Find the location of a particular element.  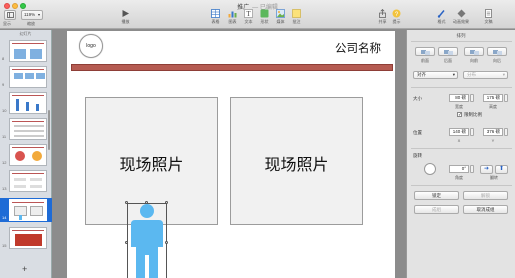

table-icon is located at coordinates (215, 13).